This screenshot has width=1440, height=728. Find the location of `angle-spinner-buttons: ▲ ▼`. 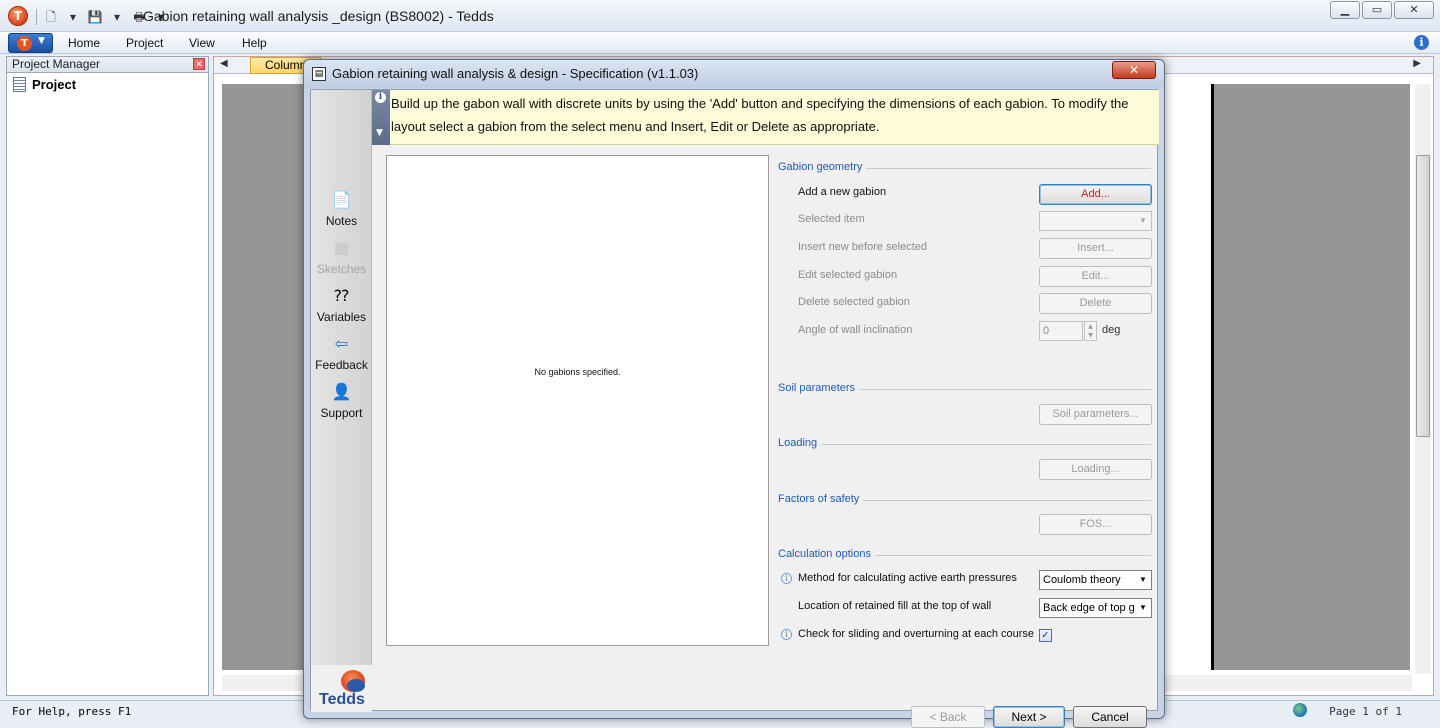

angle-spinner-buttons: ▲ ▼ is located at coordinates (1090, 331).